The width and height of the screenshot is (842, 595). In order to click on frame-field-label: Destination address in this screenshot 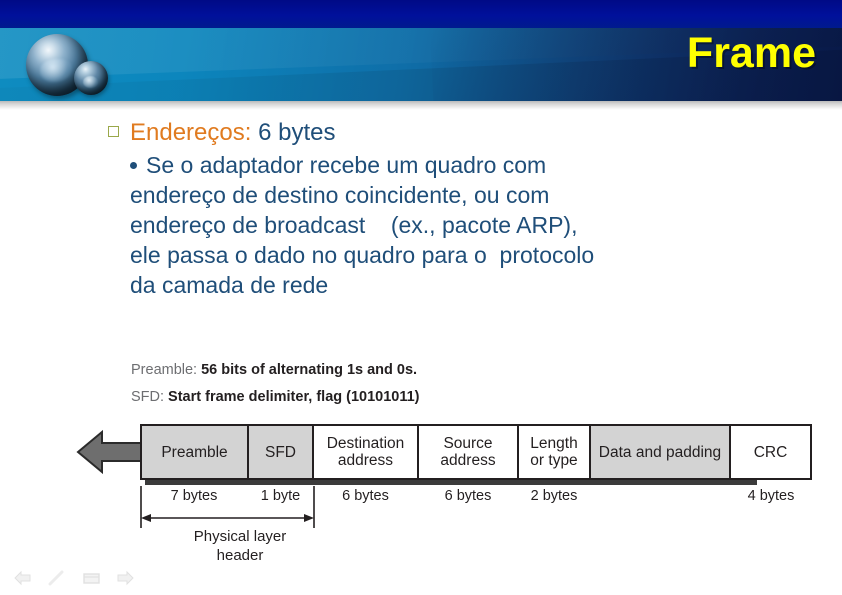, I will do `click(365, 452)`.